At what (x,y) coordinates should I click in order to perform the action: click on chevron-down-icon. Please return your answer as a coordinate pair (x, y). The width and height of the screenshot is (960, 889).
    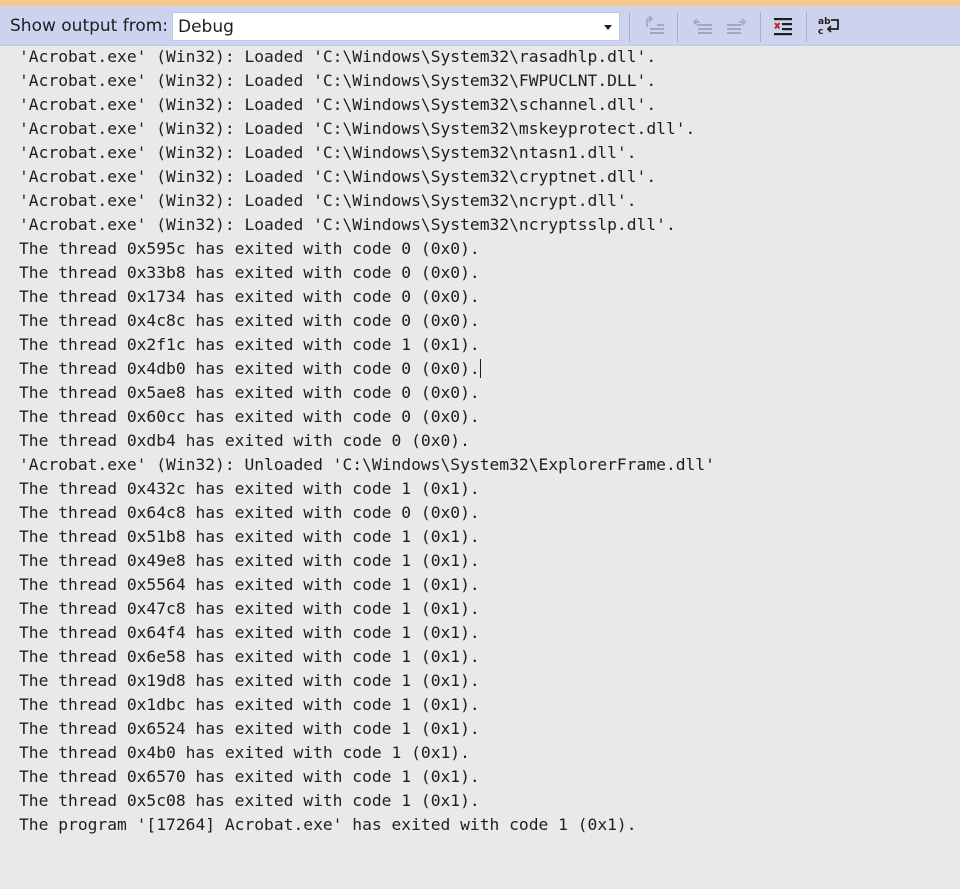
    Looking at the image, I should click on (608, 27).